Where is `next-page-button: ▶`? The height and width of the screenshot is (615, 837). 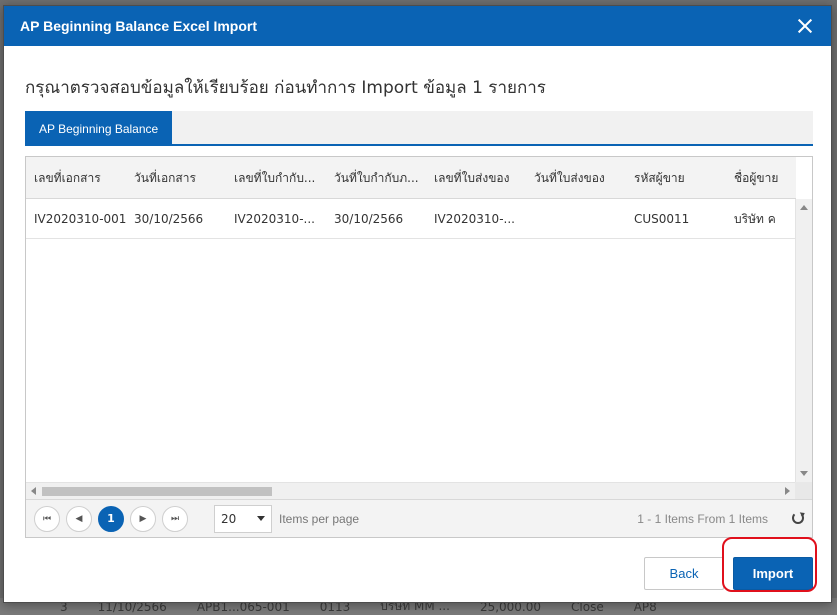
next-page-button: ▶ is located at coordinates (143, 518).